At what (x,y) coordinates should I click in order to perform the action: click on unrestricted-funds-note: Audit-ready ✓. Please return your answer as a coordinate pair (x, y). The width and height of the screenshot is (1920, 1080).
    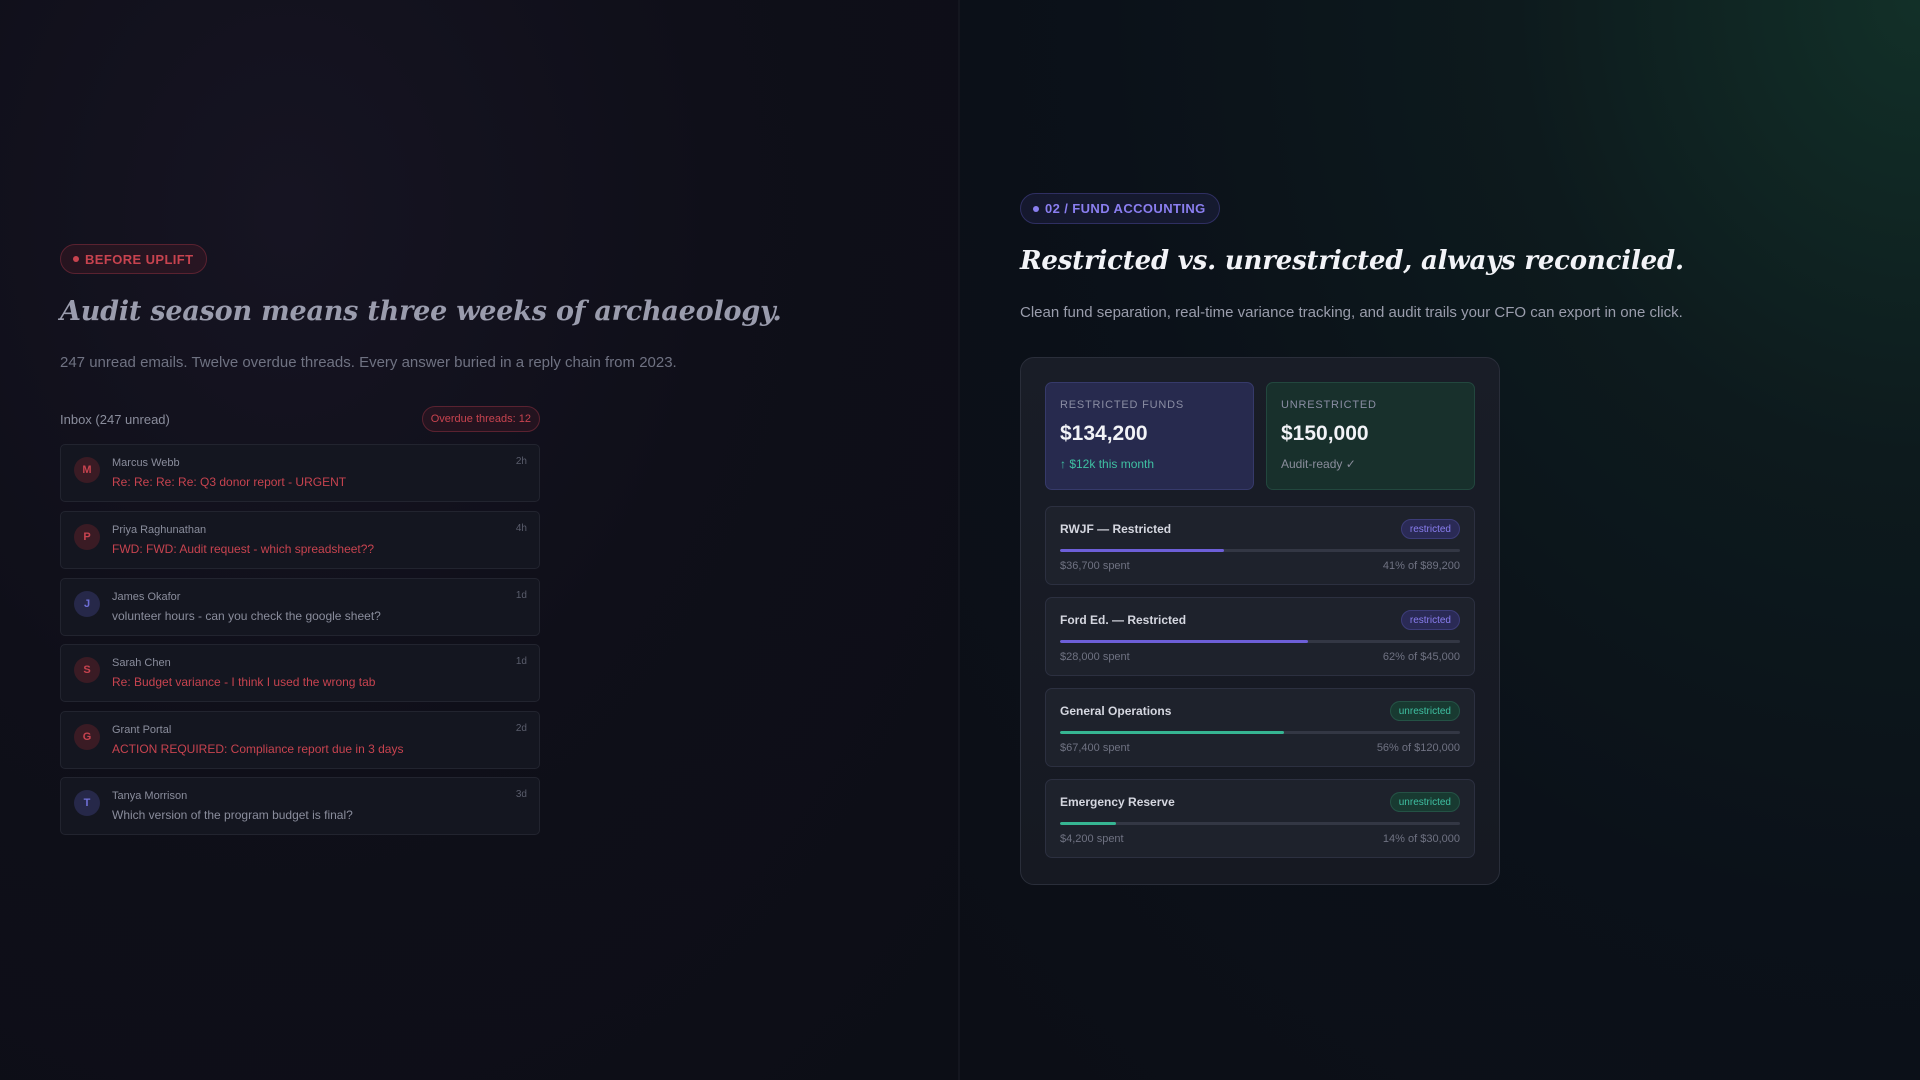
    Looking at the image, I should click on (1318, 464).